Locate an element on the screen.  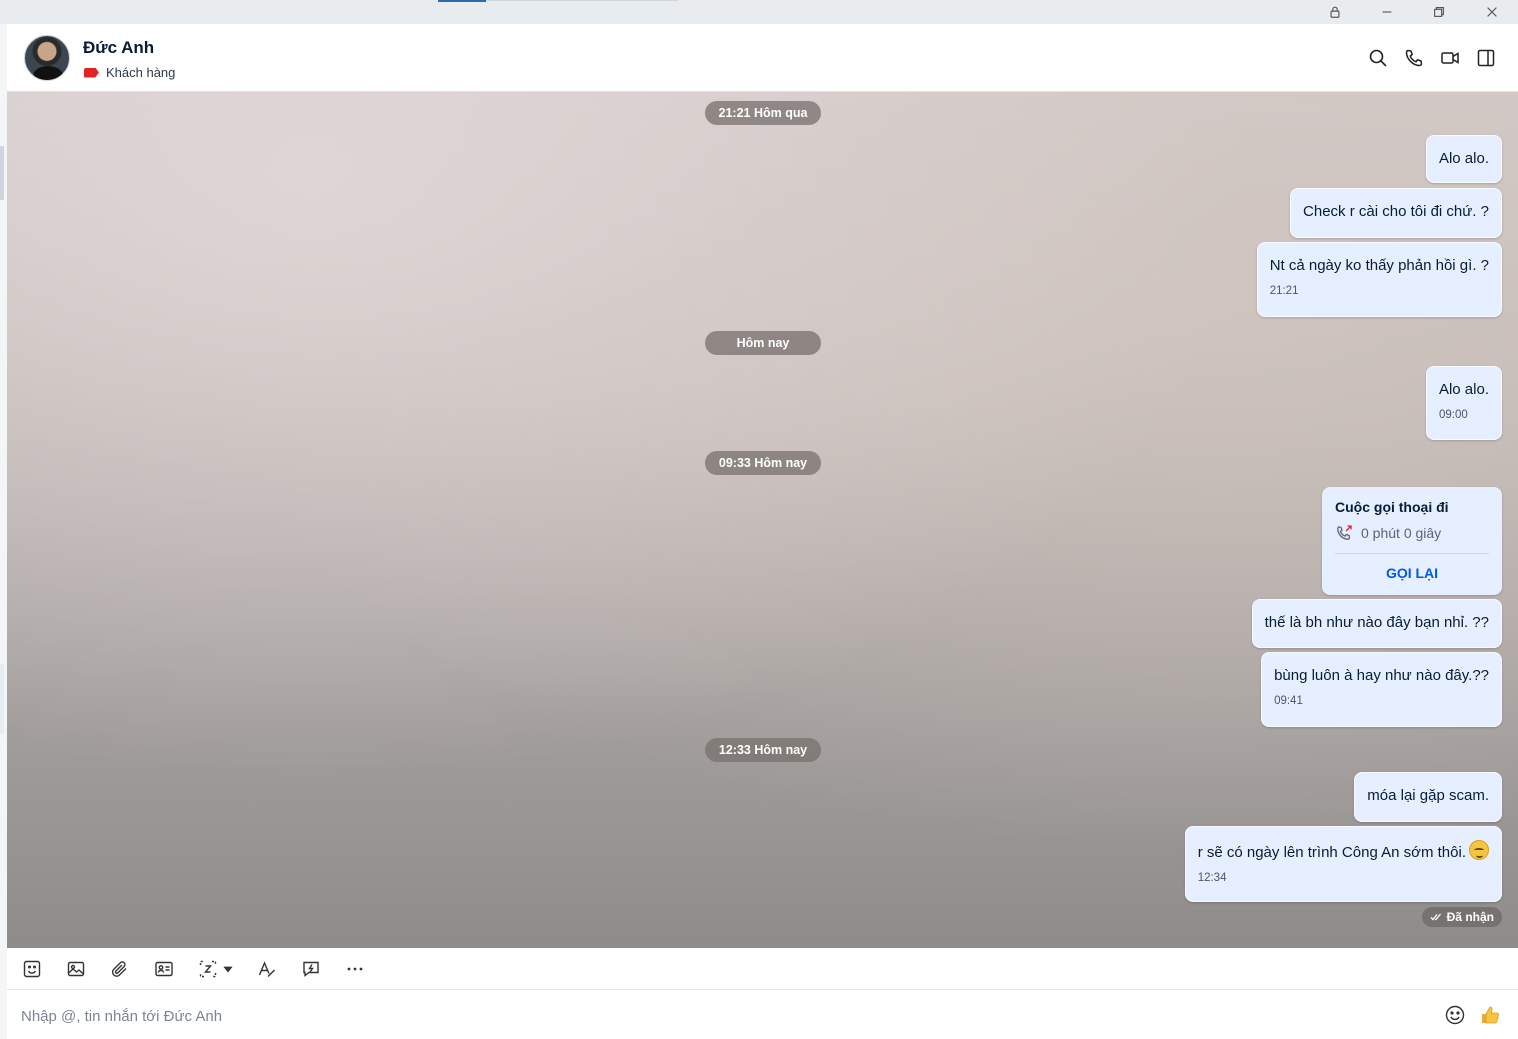
message-bubble: Alo alo. 09:00 is located at coordinates (1463, 403).